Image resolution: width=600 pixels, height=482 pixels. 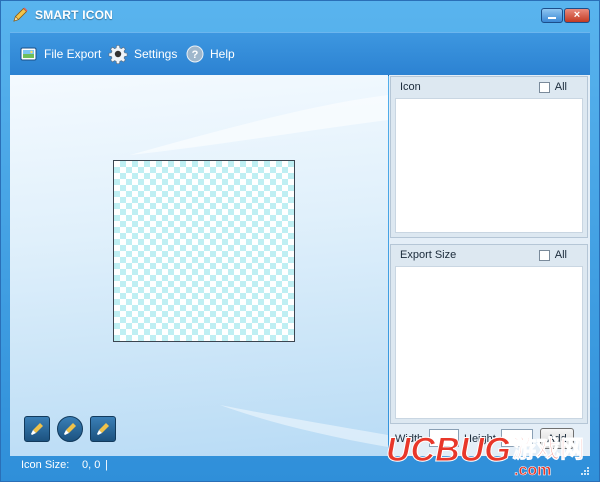 What do you see at coordinates (45, 465) in the screenshot?
I see `icon-size-label: Icon Size:` at bounding box center [45, 465].